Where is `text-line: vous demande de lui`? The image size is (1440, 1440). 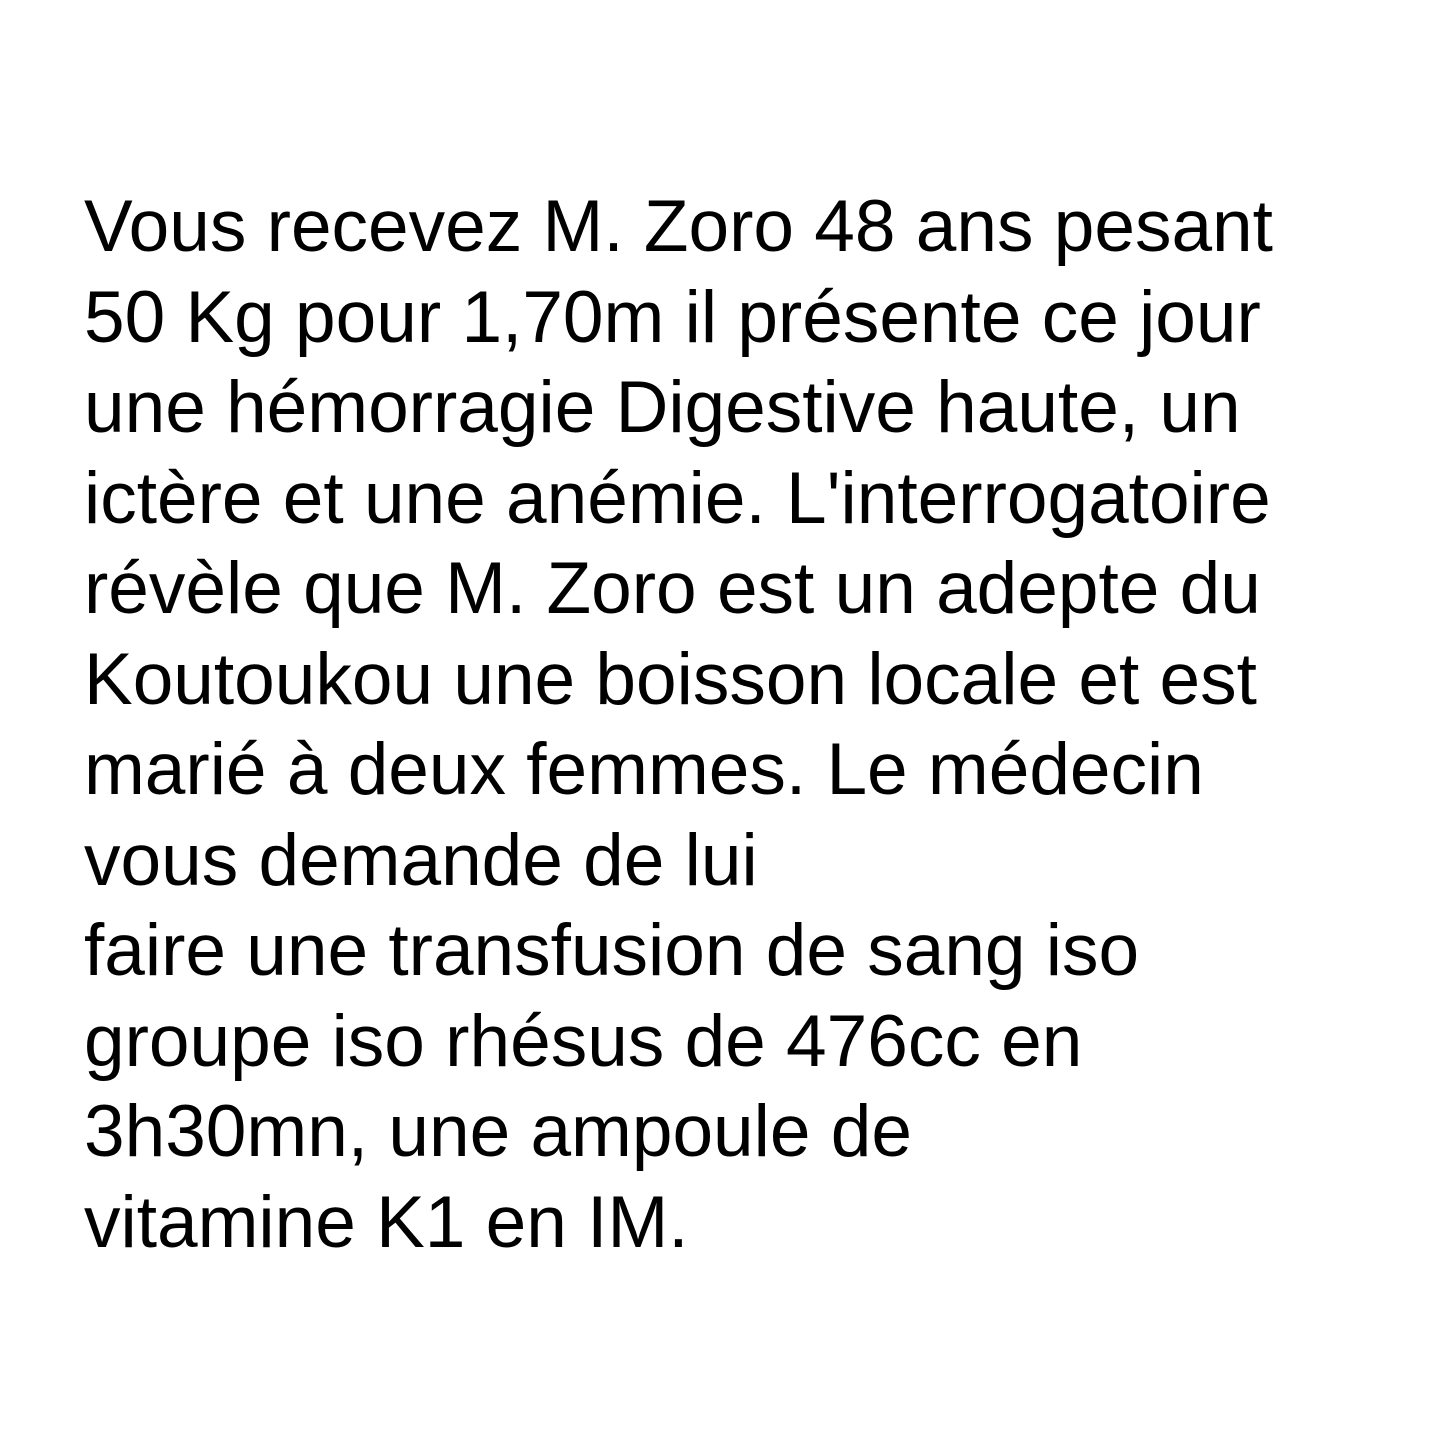 text-line: vous demande de lui is located at coordinates (421, 860).